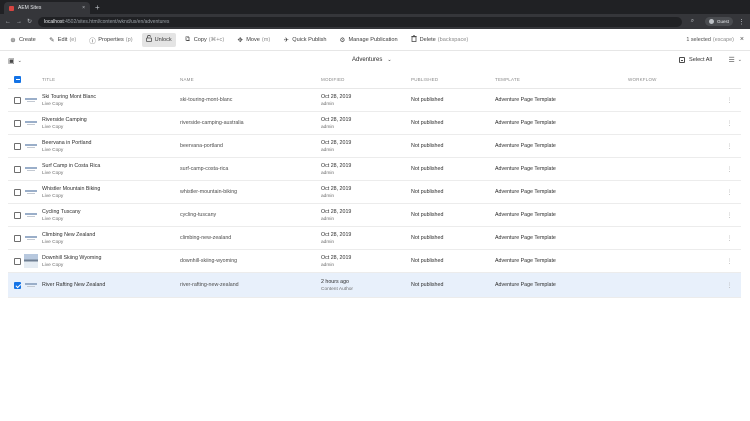 This screenshot has width=750, height=421. I want to click on browser-menu-icon: ⋮, so click(741, 22).